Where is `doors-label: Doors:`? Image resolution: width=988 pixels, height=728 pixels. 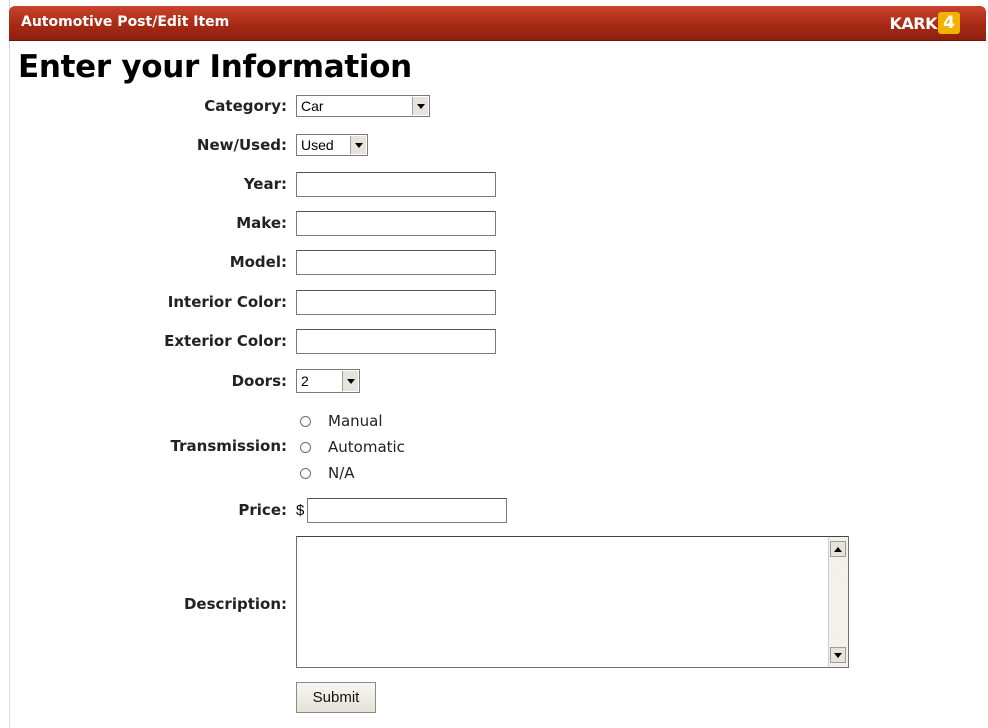 doors-label: Doors: is located at coordinates (259, 381).